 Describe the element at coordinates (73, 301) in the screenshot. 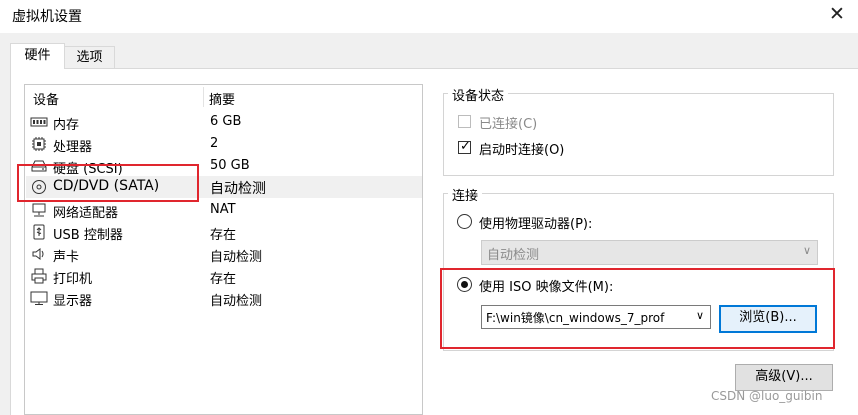

I see `device-name: 显示器` at that location.